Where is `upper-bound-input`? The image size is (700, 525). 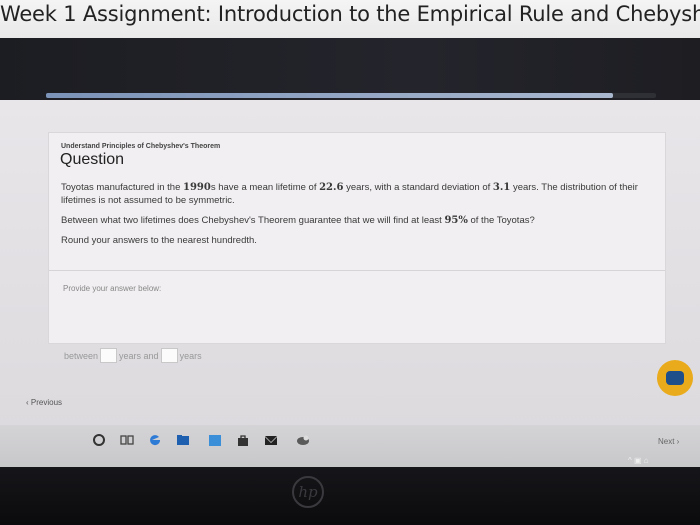
upper-bound-input is located at coordinates (169, 355).